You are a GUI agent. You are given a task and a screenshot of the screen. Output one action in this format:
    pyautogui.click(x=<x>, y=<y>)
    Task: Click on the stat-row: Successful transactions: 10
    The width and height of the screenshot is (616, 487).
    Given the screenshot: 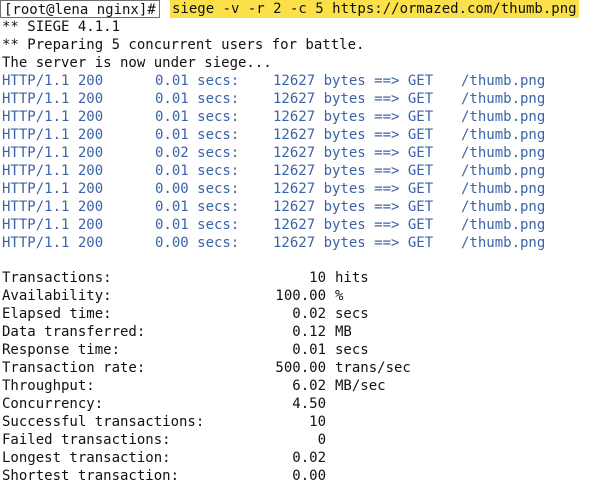 What is the action you would take?
    pyautogui.click(x=308, y=422)
    